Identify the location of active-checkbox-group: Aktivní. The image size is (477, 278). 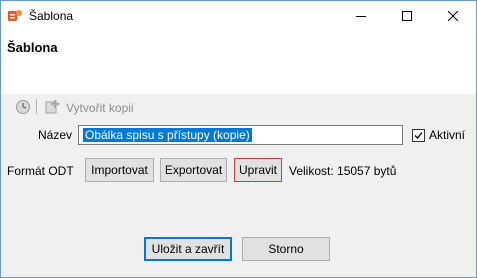
(438, 135).